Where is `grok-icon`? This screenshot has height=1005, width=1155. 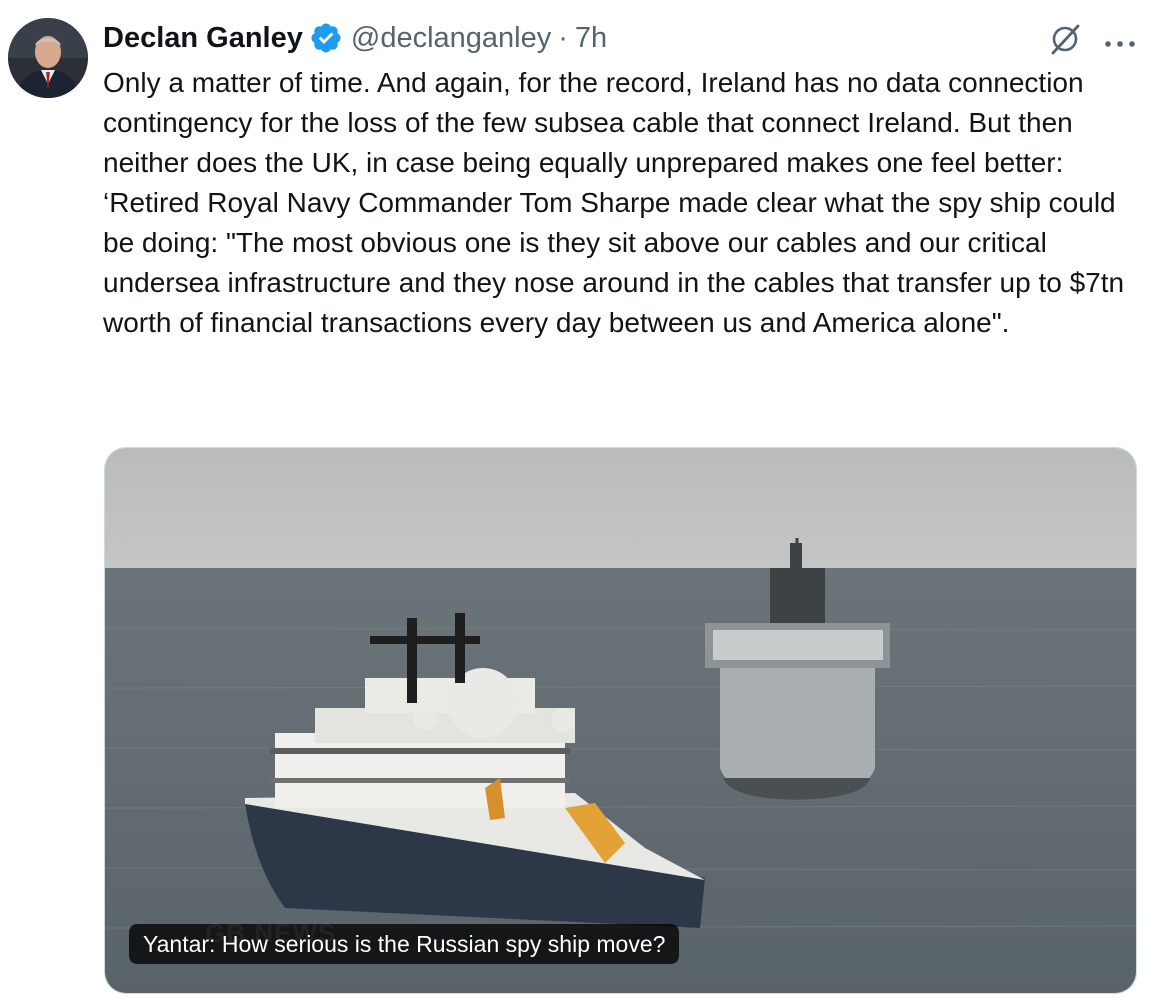
grok-icon is located at coordinates (1065, 39).